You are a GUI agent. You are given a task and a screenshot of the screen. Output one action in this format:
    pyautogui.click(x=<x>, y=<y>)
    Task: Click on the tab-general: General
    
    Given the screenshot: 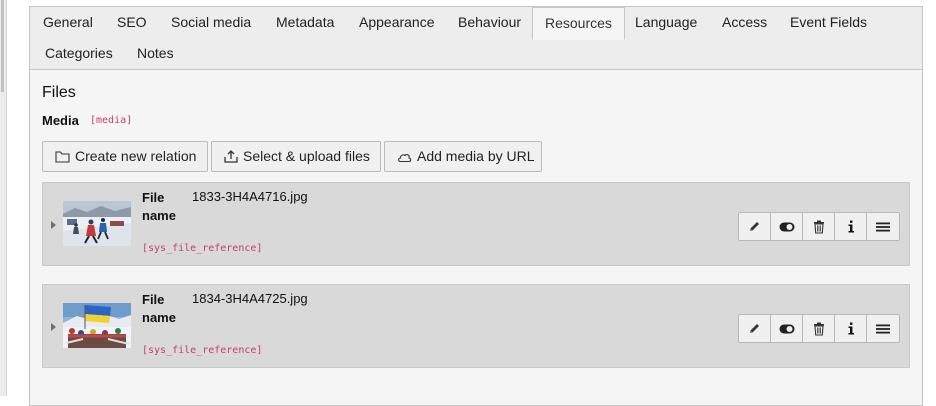 What is the action you would take?
    pyautogui.click(x=68, y=22)
    